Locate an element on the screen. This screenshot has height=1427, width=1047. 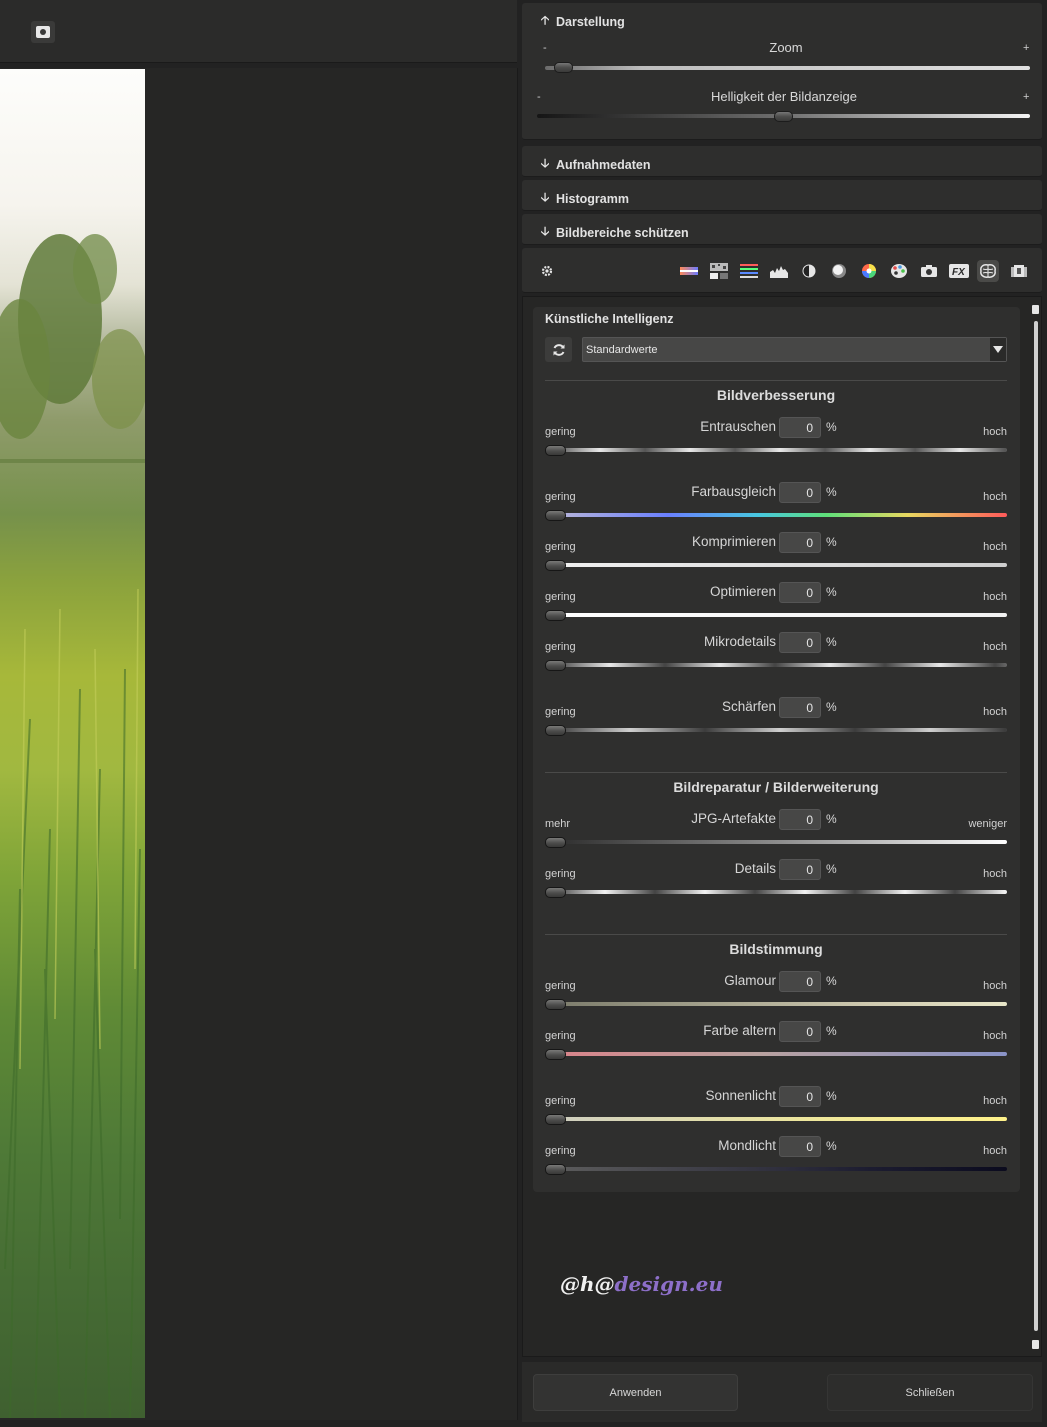
slider-label: Entrauschen is located at coordinates (738, 426).